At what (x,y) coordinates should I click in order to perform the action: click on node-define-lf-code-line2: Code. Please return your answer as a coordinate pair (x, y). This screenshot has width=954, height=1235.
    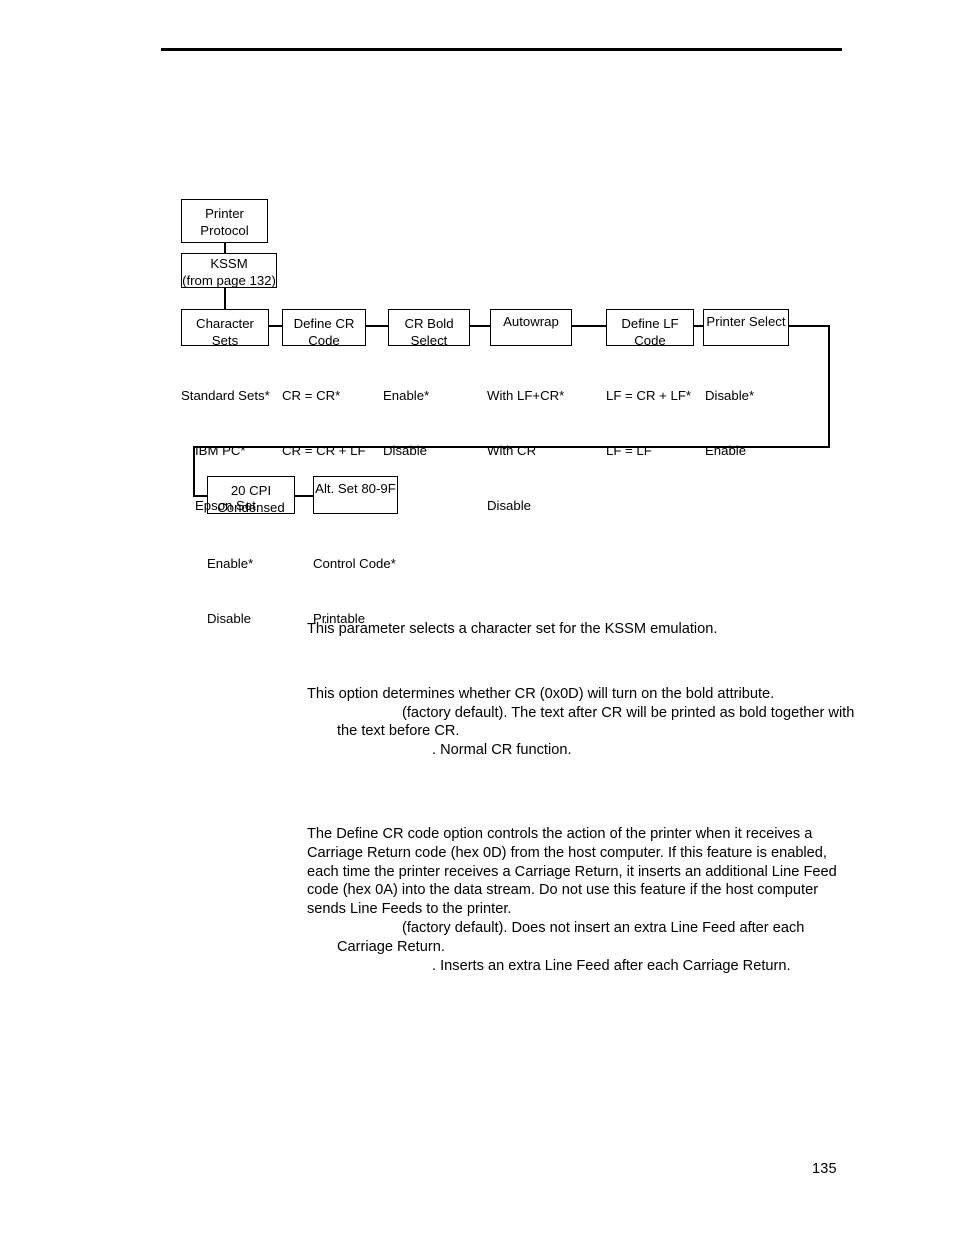
    Looking at the image, I should click on (650, 340).